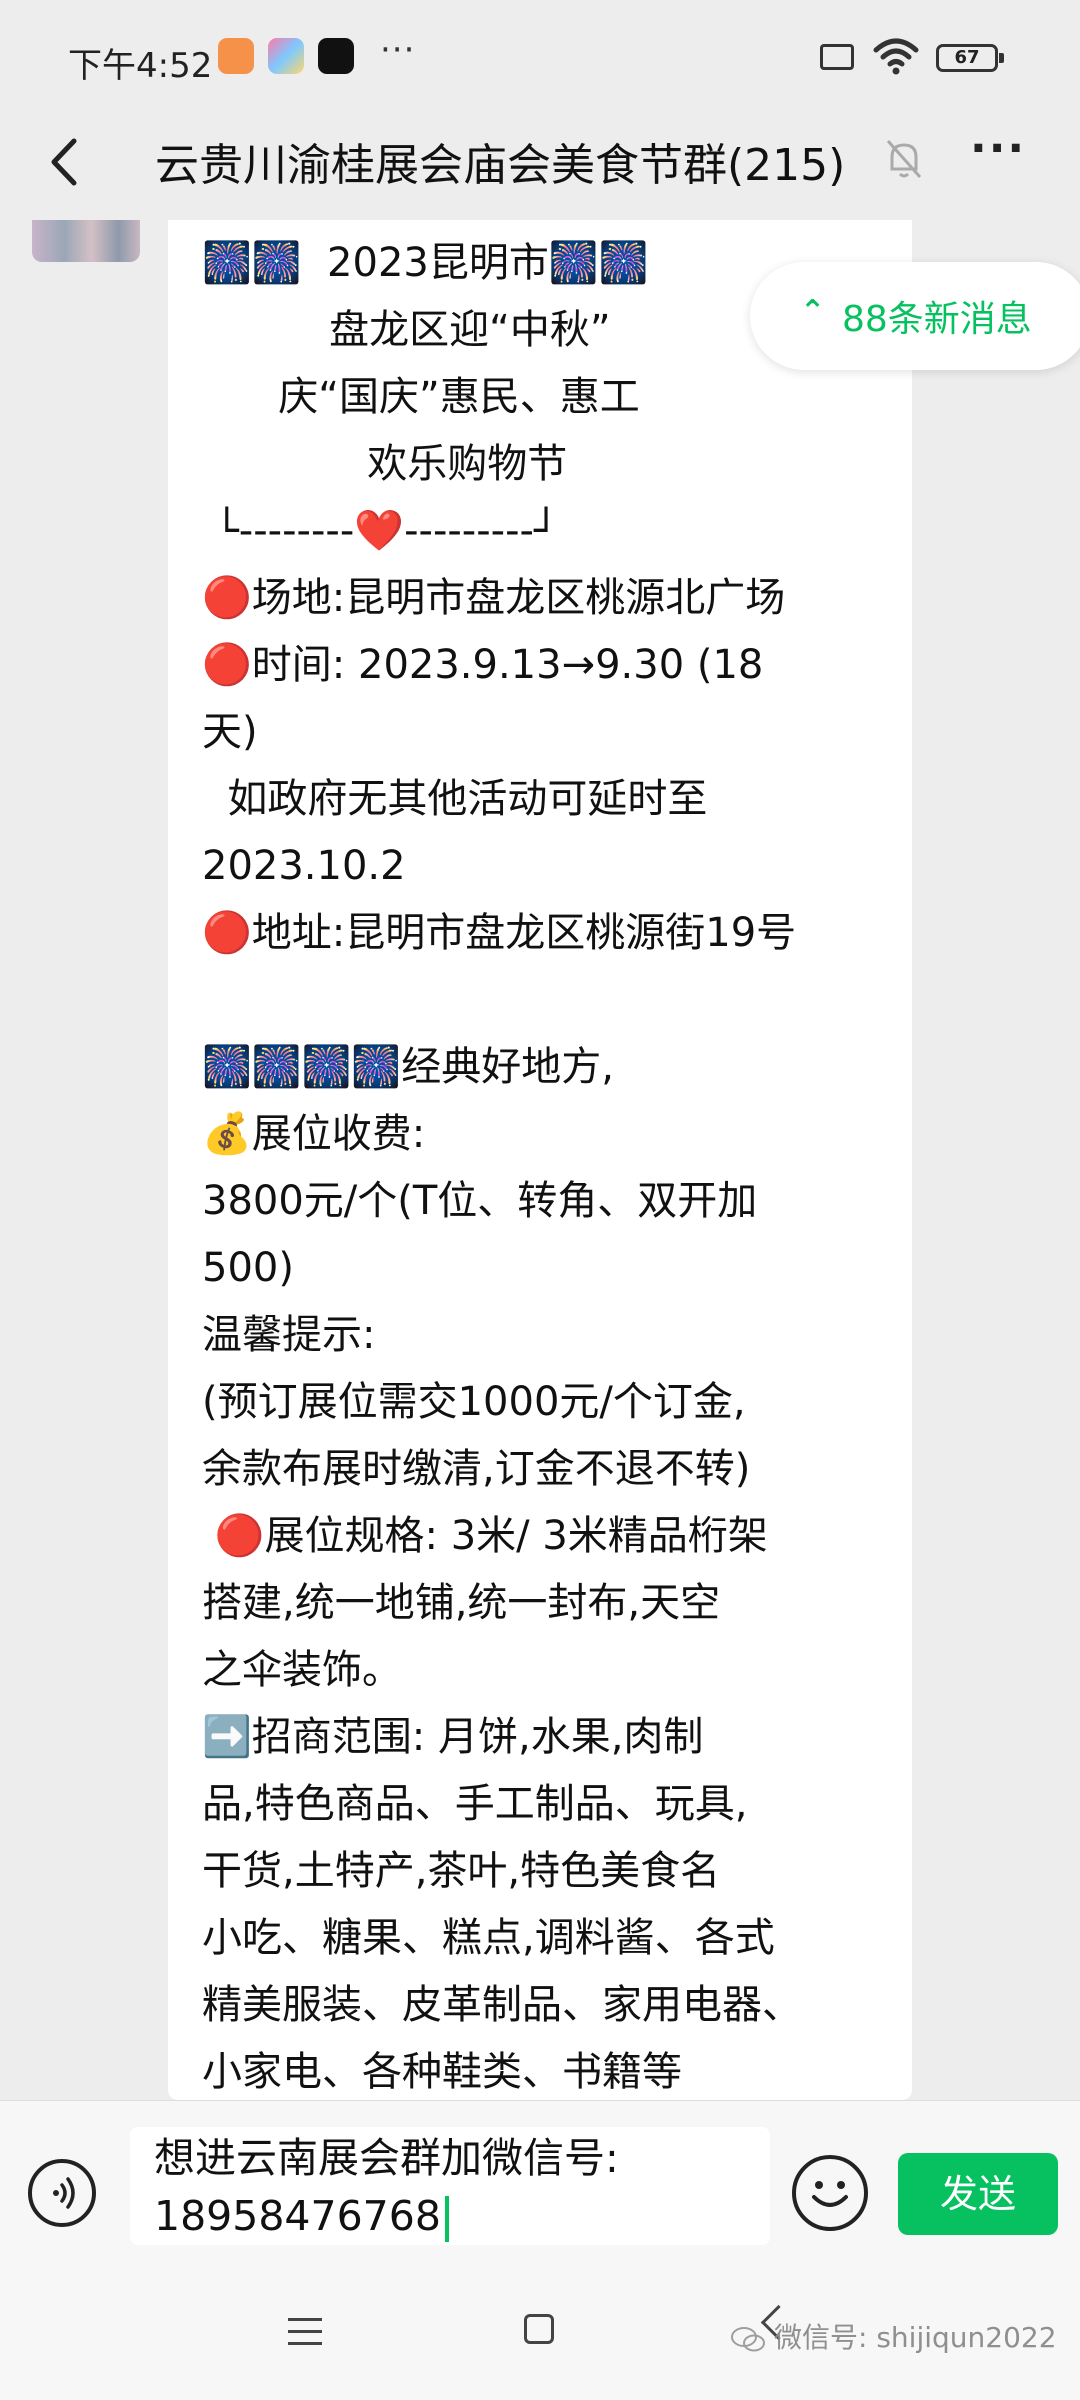  I want to click on message-line: 🔴地址:昆明市盘龙区桃源街19号, so click(499, 933).